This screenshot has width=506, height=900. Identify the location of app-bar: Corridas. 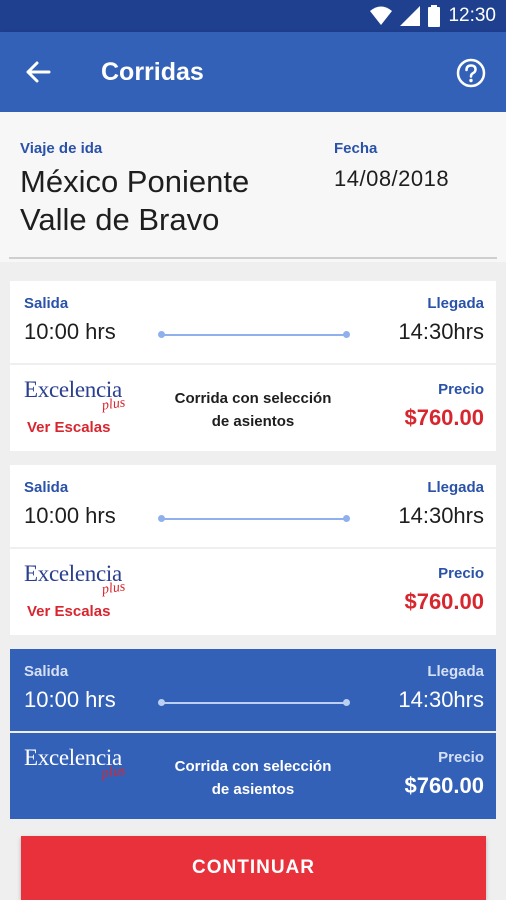
(253, 72).